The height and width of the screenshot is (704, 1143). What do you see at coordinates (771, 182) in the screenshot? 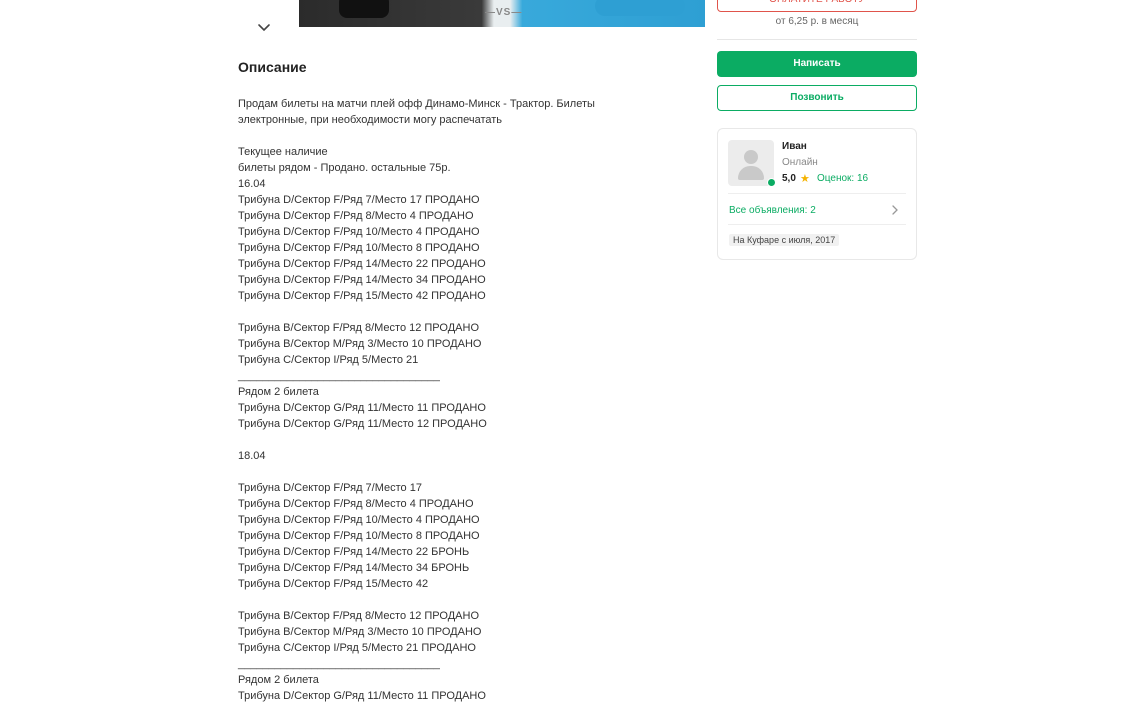
I see `online-indicator` at bounding box center [771, 182].